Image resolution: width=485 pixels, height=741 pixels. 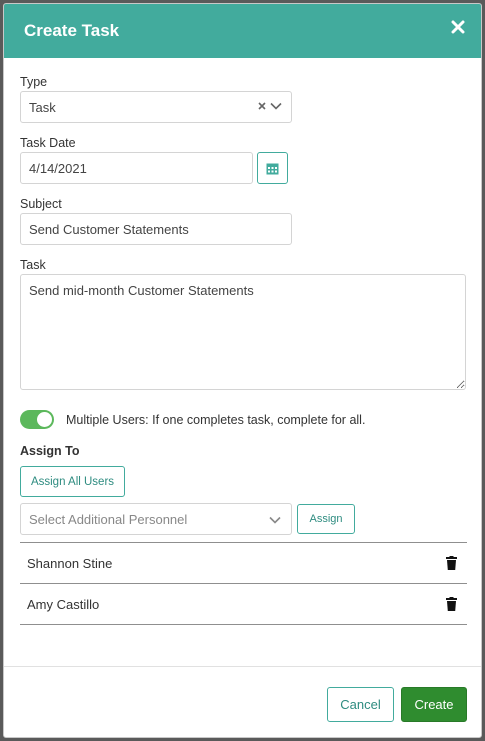 I want to click on task-label: Task, so click(x=33, y=265).